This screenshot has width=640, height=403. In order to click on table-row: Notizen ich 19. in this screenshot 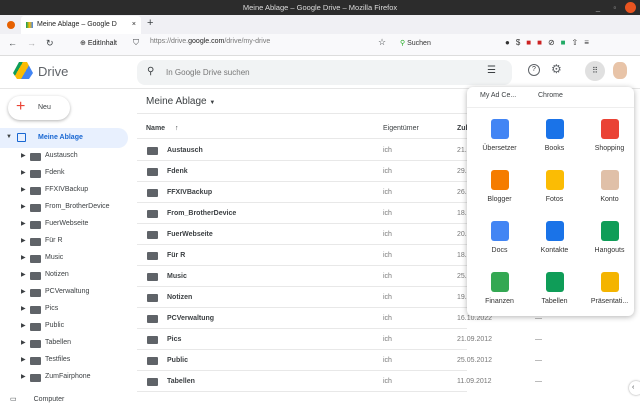, I will do `click(302, 297)`.